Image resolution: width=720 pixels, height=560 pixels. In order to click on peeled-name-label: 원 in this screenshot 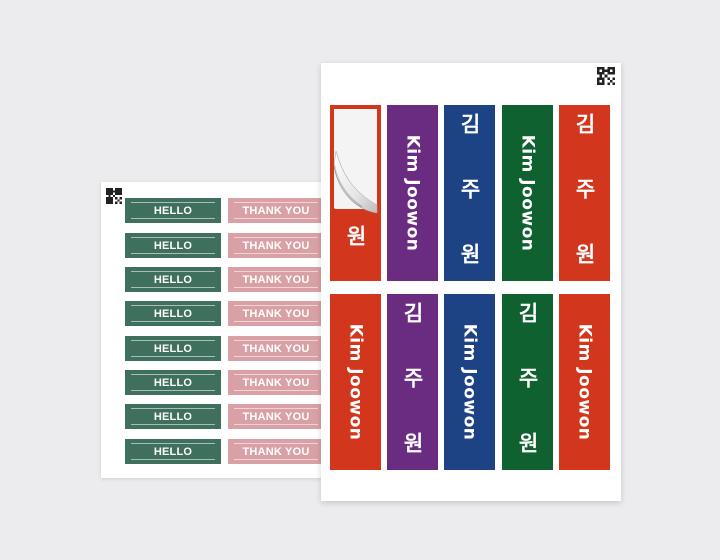, I will do `click(355, 193)`.